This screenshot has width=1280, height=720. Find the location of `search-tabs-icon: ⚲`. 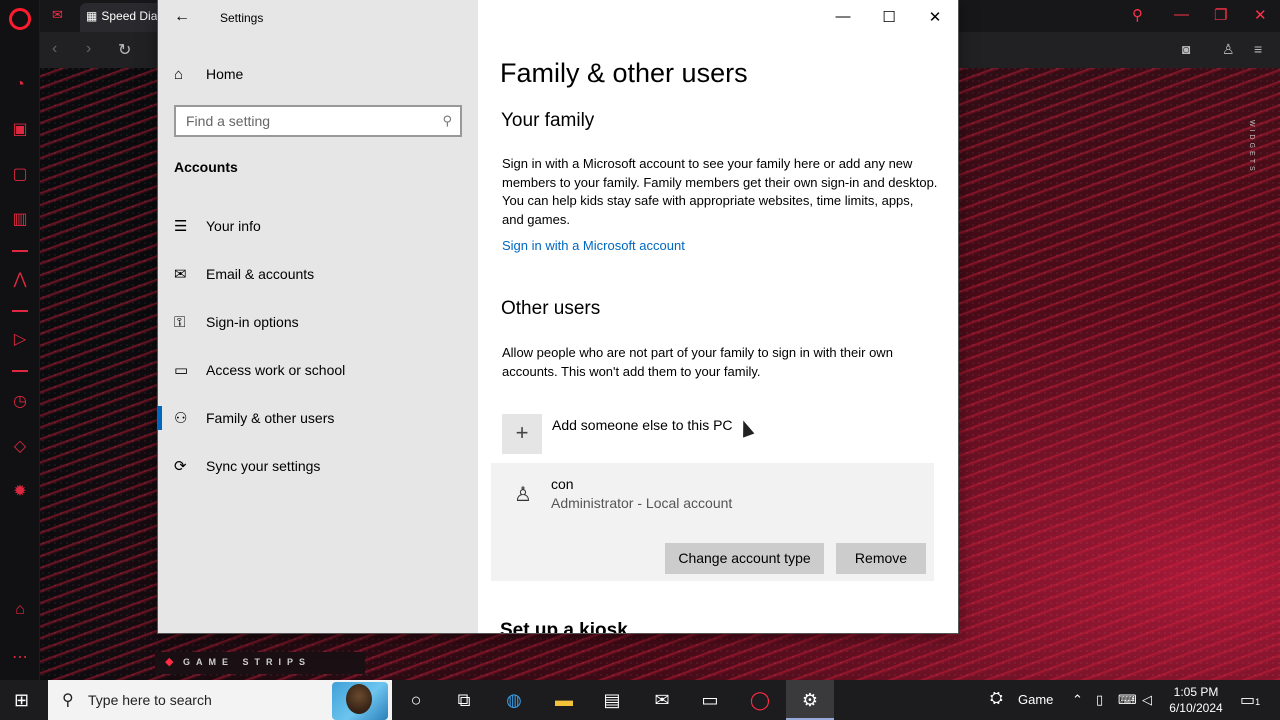

search-tabs-icon: ⚲ is located at coordinates (1137, 15).